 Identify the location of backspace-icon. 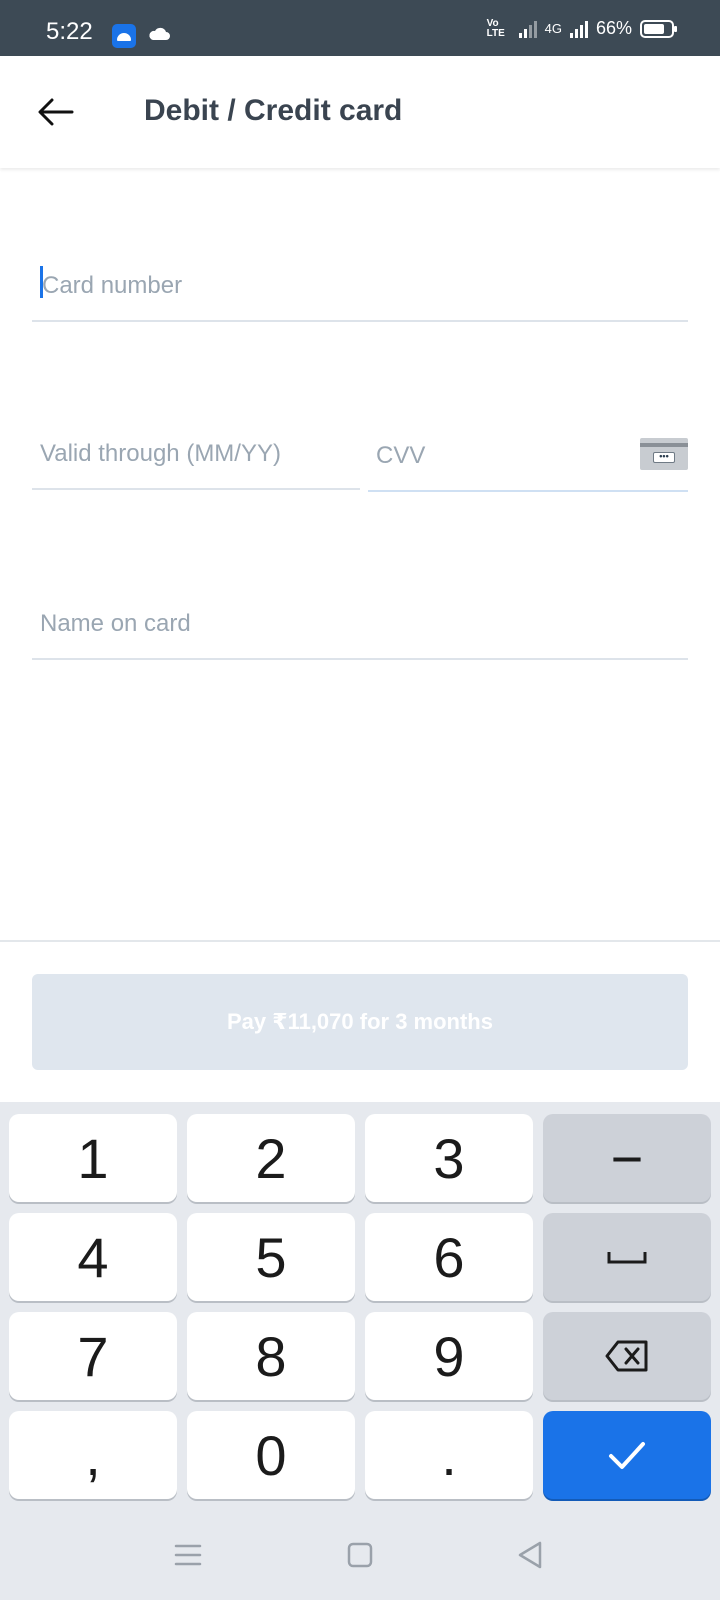
(626, 1356).